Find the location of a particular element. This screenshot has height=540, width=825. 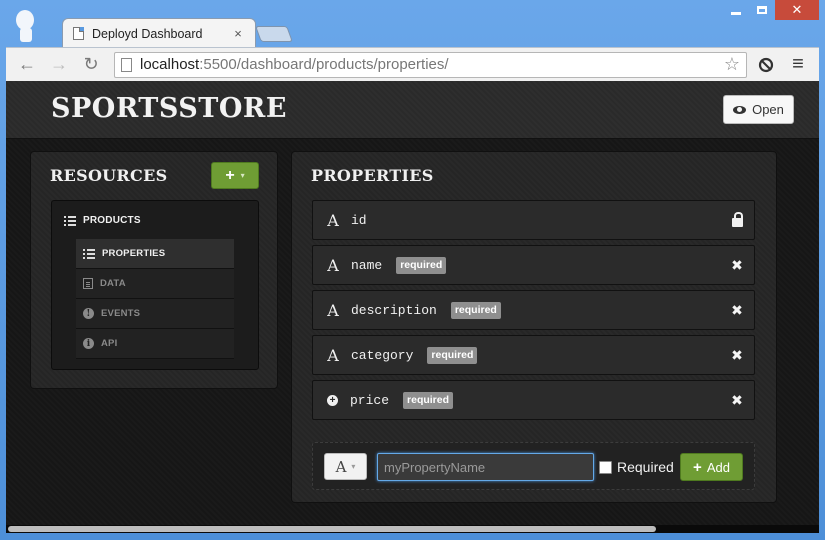

tree-item-label: EVENTS is located at coordinates (121, 313).